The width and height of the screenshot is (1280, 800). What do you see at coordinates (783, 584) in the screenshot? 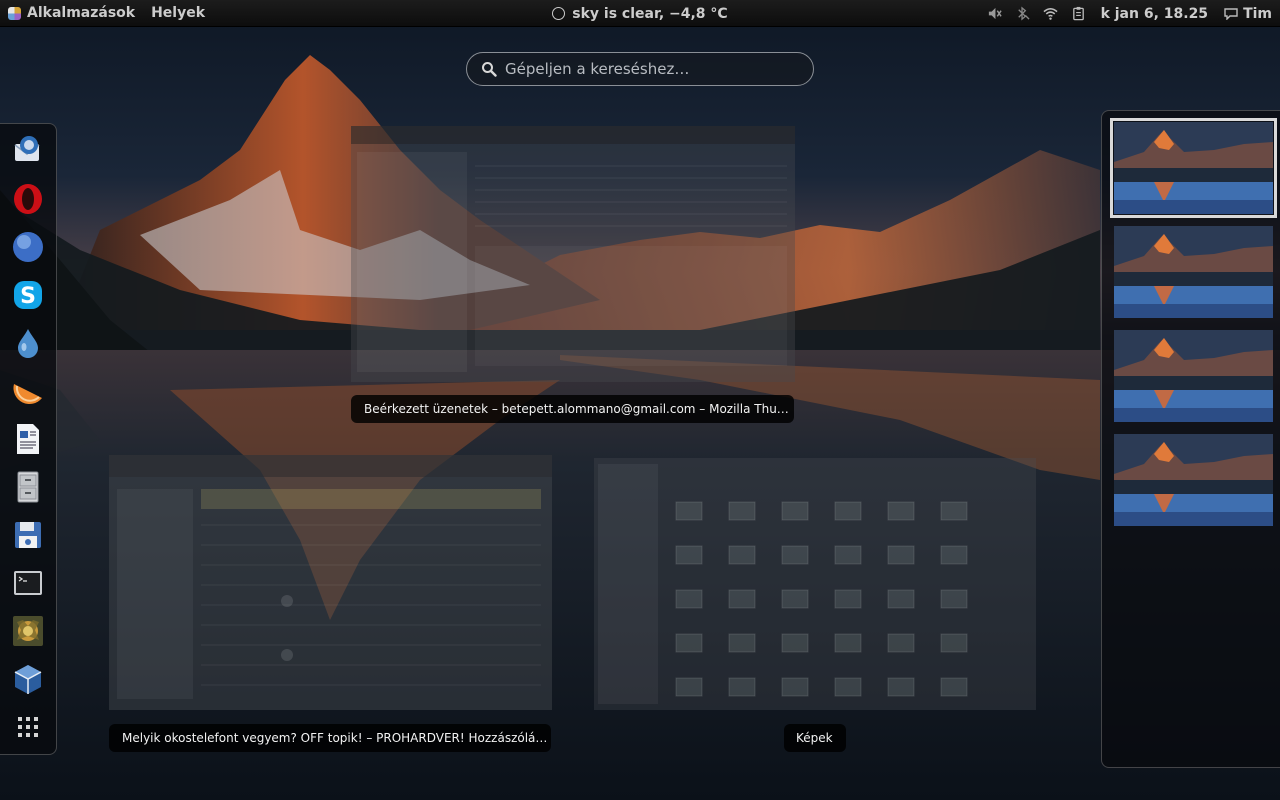
I see `file-manager-window-content` at bounding box center [783, 584].